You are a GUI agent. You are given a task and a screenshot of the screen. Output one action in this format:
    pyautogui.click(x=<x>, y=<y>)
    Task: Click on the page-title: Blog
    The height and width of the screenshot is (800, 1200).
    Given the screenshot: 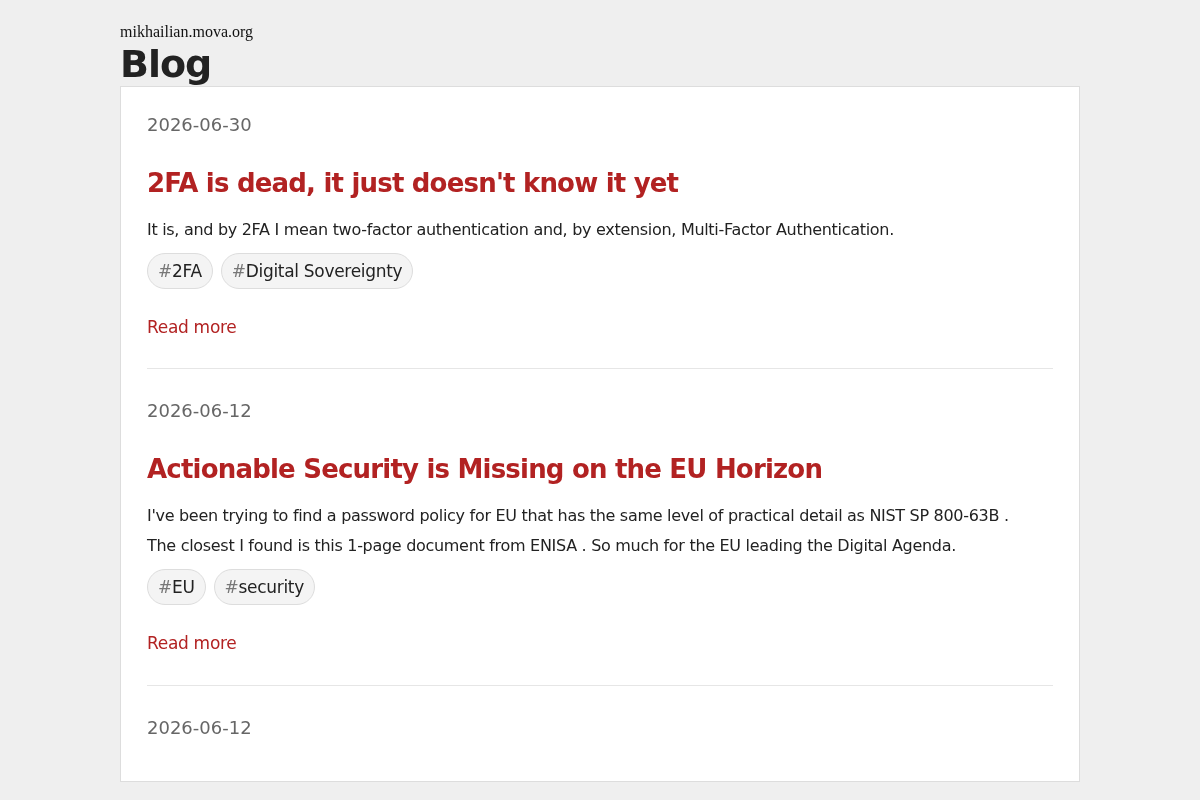 What is the action you would take?
    pyautogui.click(x=166, y=65)
    